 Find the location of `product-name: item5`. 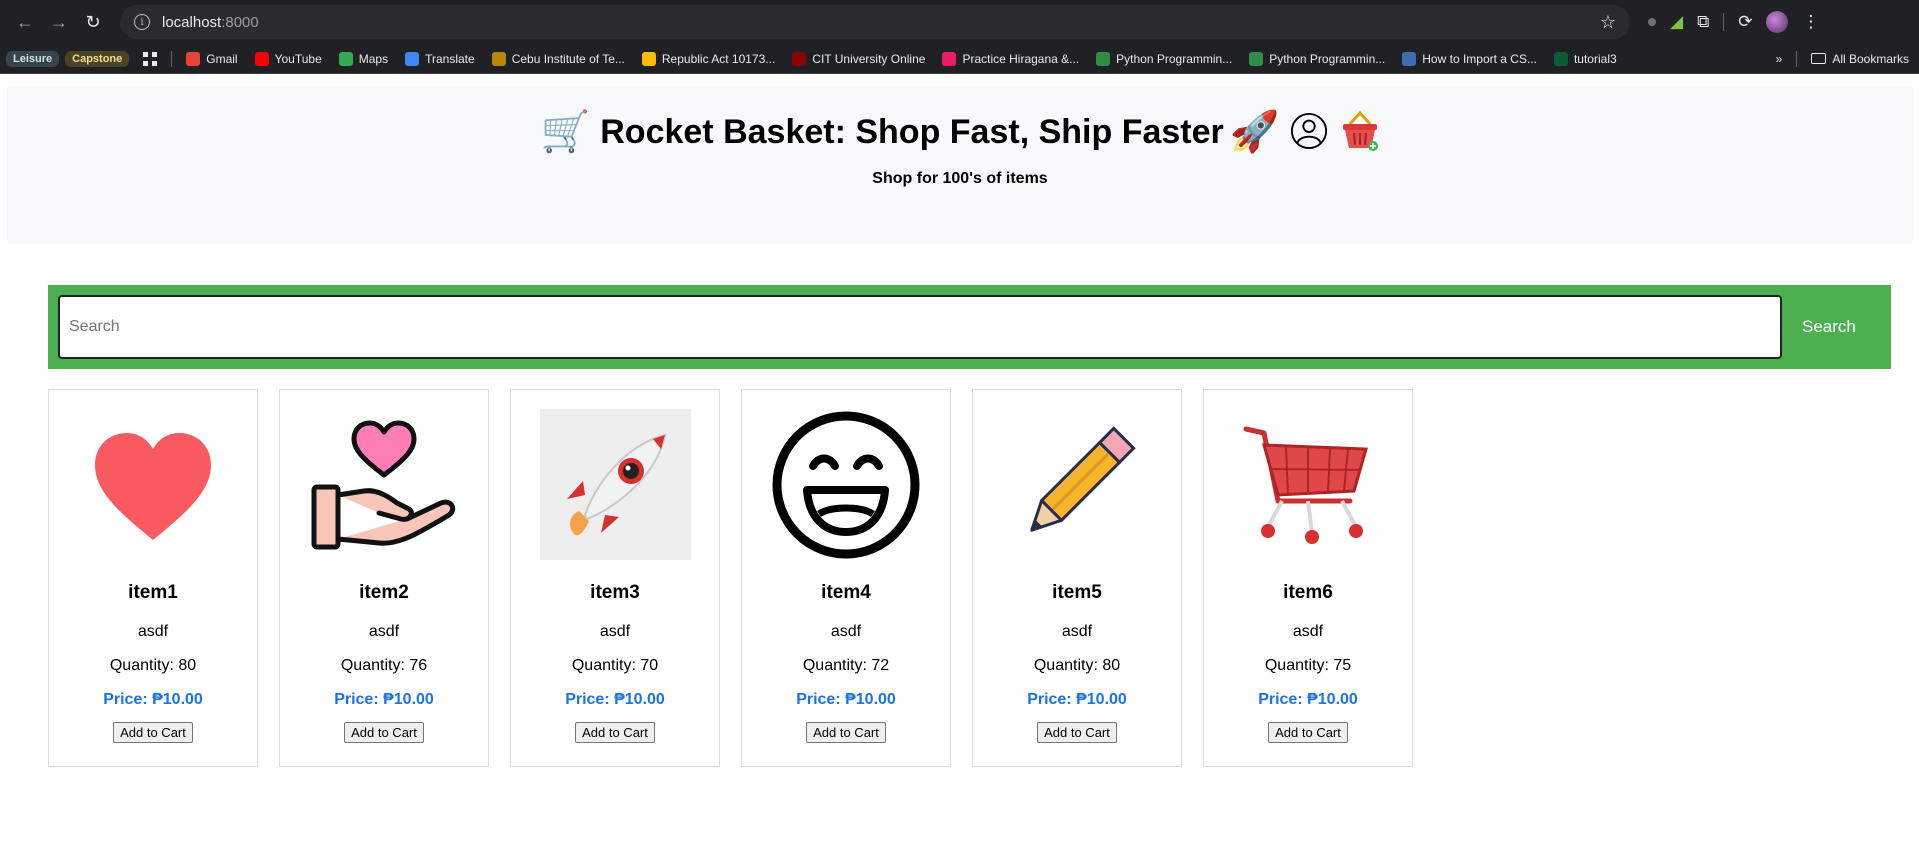

product-name: item5 is located at coordinates (1077, 592).